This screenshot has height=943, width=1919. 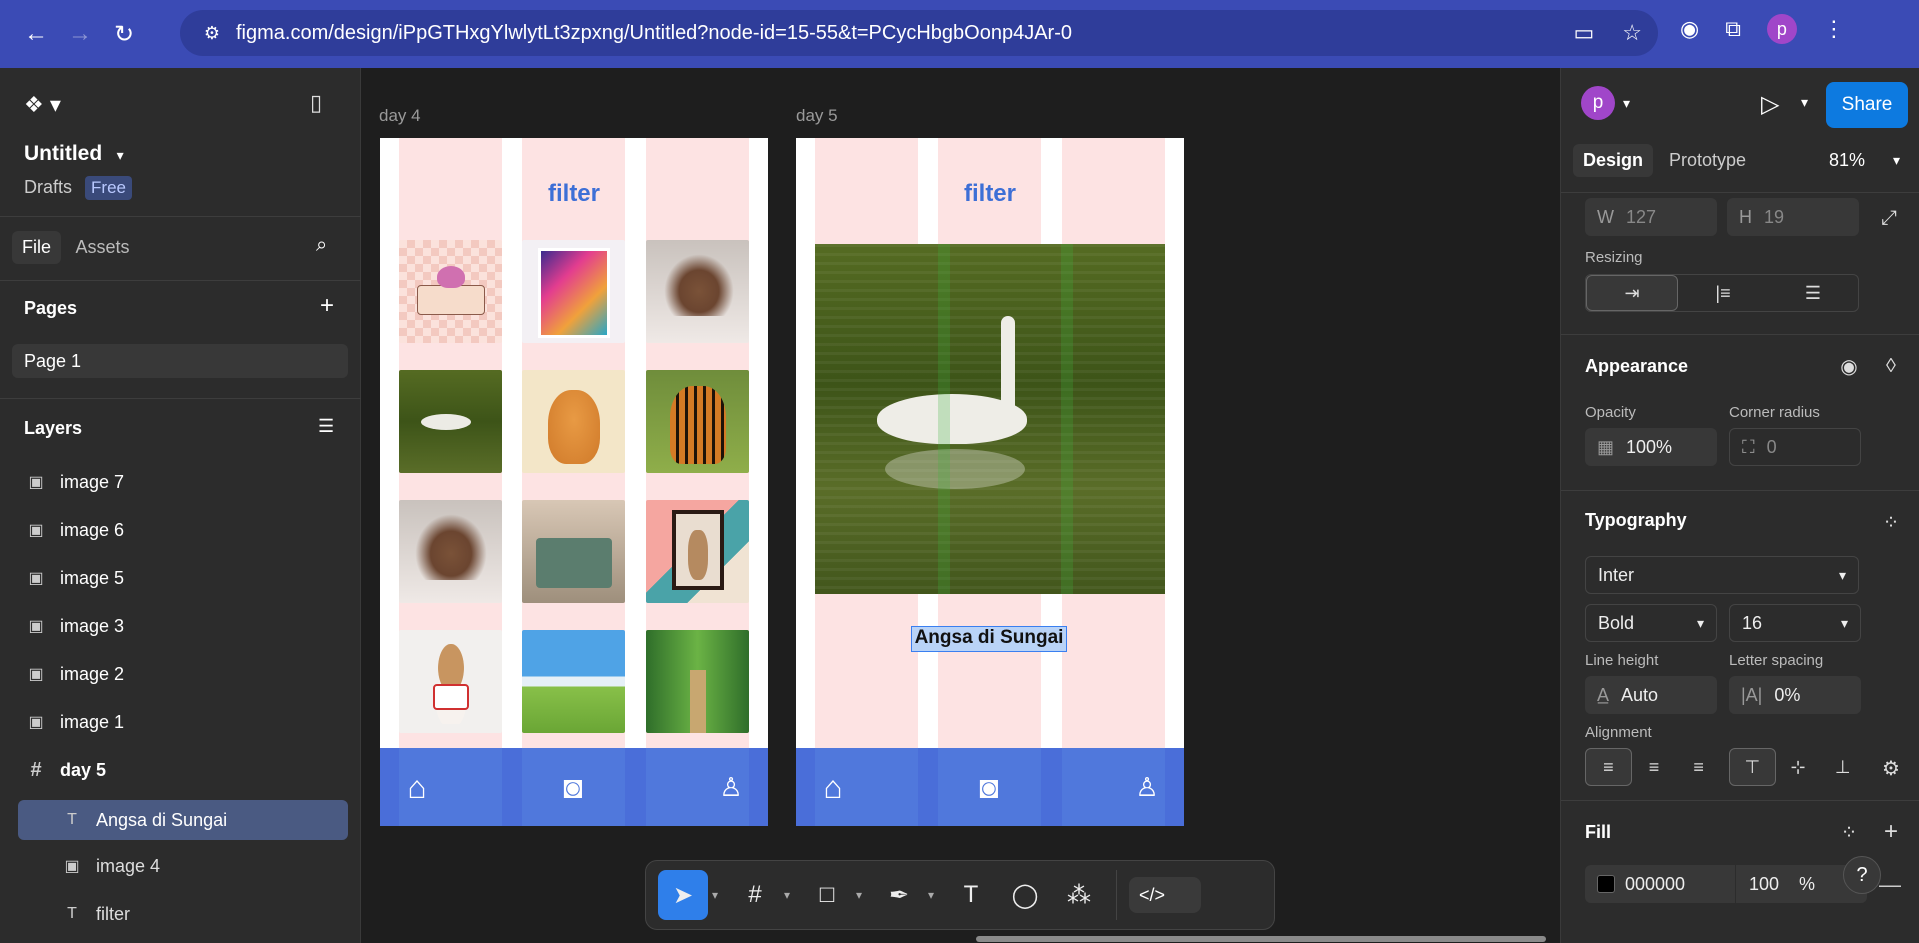 What do you see at coordinates (1862, 875) in the screenshot?
I see `help-button: ?` at bounding box center [1862, 875].